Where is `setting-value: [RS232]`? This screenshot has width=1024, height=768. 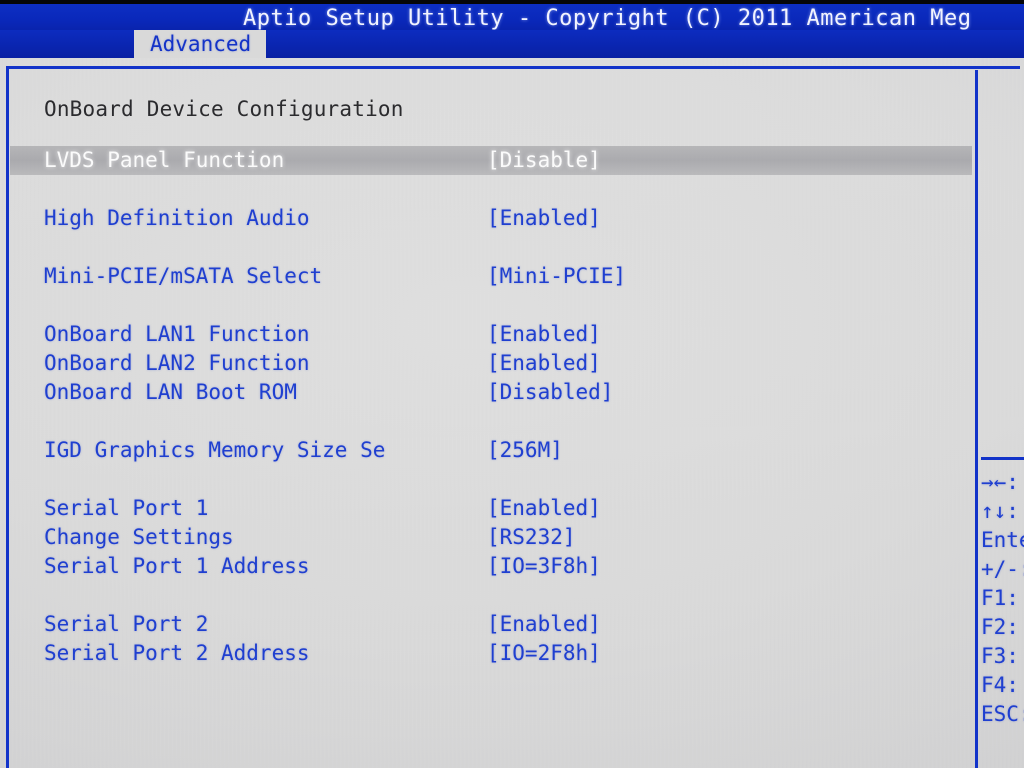 setting-value: [RS232] is located at coordinates (531, 537).